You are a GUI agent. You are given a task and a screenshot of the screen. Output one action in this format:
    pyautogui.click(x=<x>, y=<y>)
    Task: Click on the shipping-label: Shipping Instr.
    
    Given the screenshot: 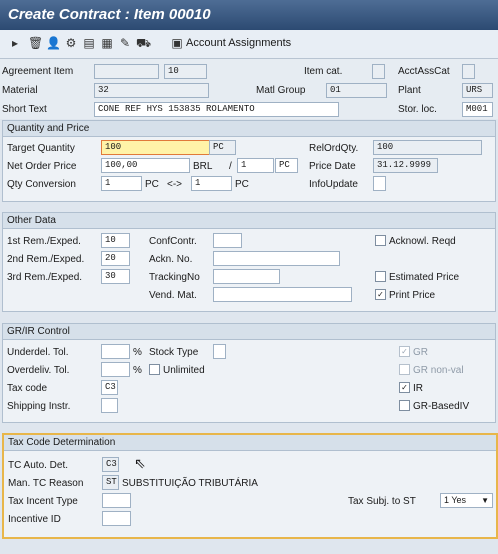 What is the action you would take?
    pyautogui.click(x=39, y=406)
    